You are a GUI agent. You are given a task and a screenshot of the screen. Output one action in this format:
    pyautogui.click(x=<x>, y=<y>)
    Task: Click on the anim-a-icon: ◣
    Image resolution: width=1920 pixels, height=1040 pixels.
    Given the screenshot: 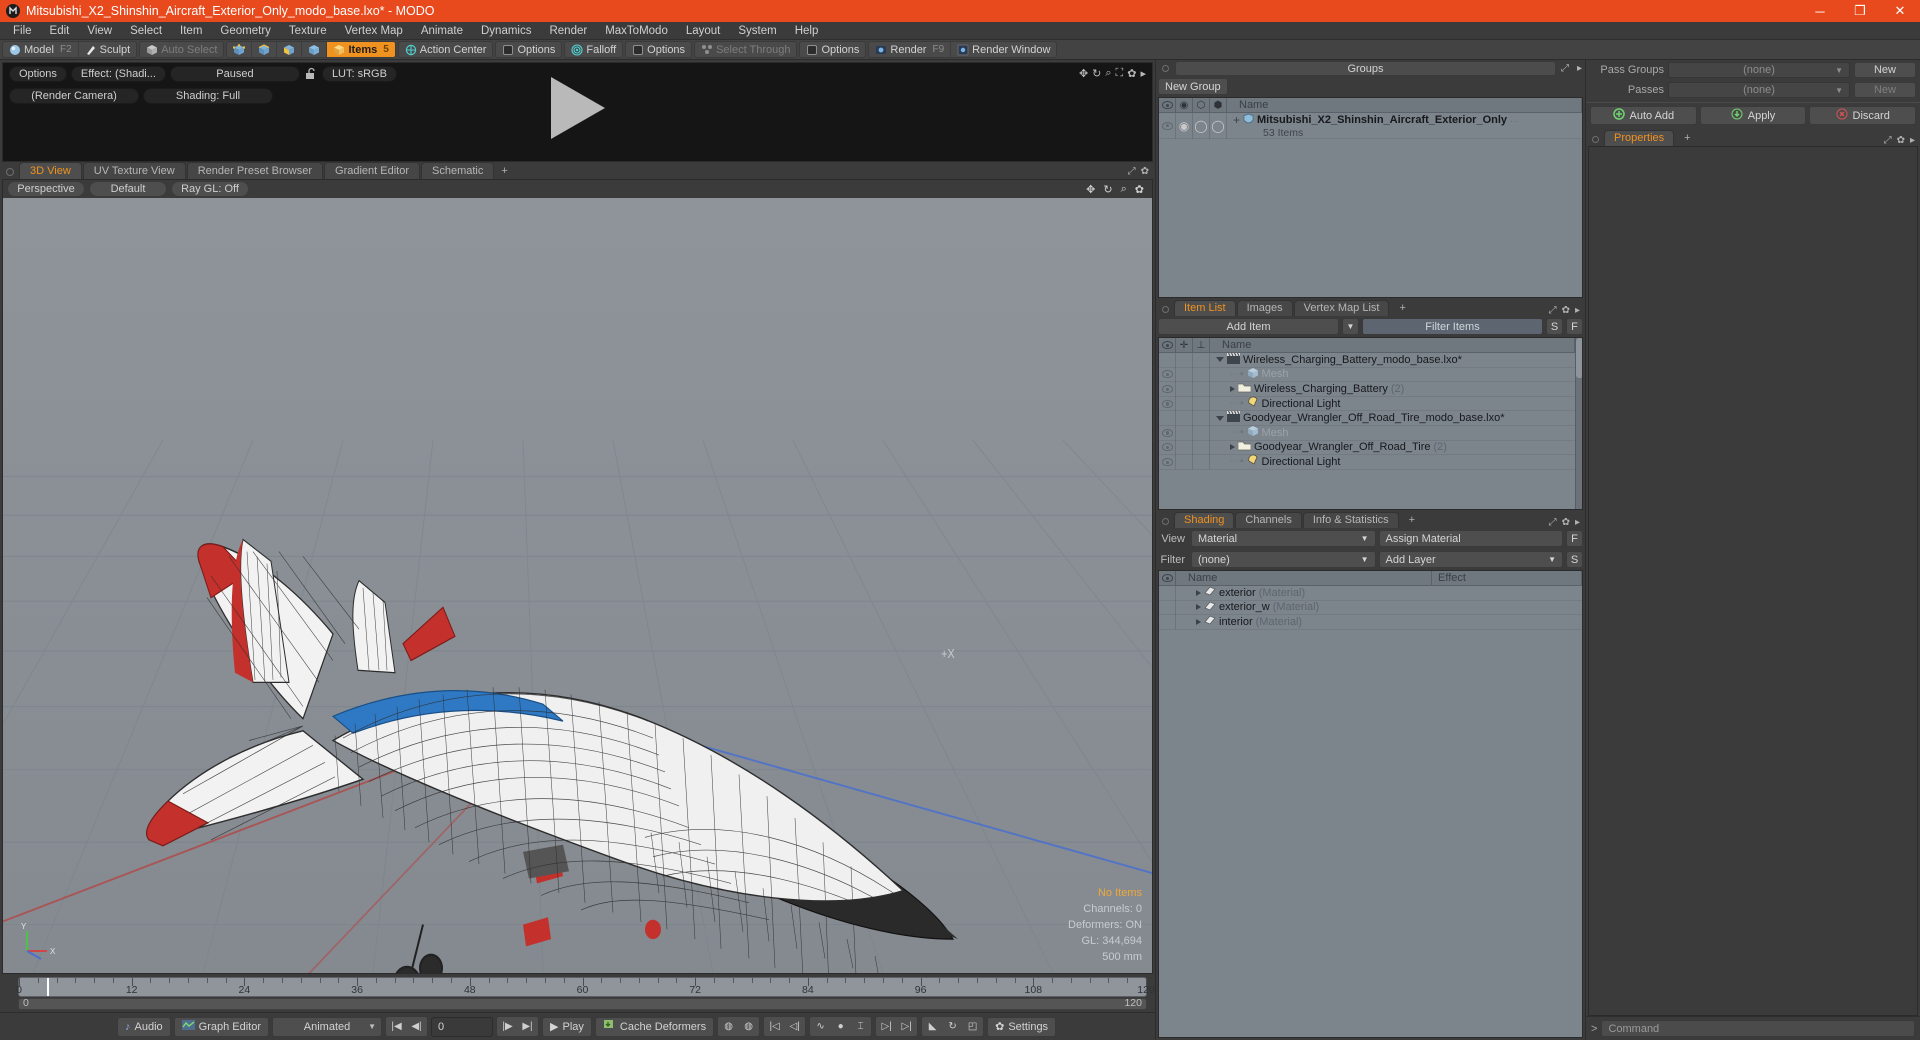 What is the action you would take?
    pyautogui.click(x=933, y=1026)
    